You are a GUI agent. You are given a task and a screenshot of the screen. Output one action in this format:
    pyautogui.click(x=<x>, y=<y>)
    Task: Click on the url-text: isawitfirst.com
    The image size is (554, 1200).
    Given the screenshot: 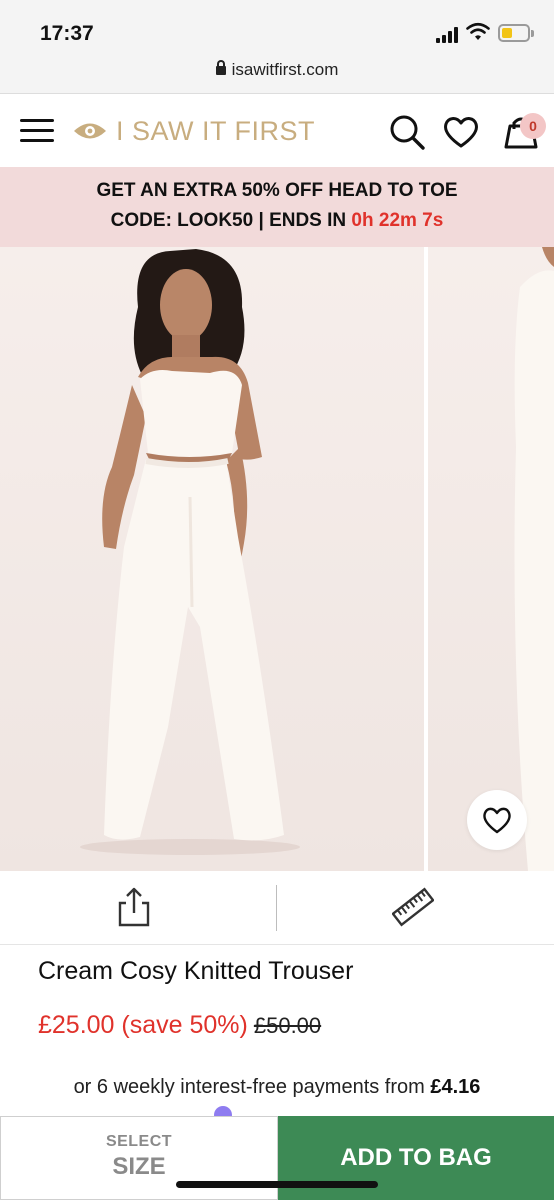 What is the action you would take?
    pyautogui.click(x=285, y=69)
    